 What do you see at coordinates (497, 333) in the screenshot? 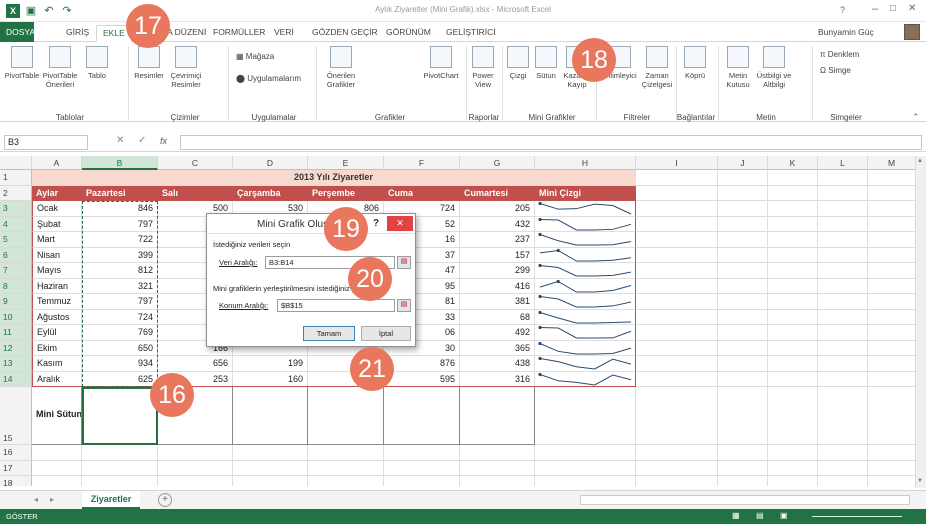
I see `table-cell: 492` at bounding box center [497, 333].